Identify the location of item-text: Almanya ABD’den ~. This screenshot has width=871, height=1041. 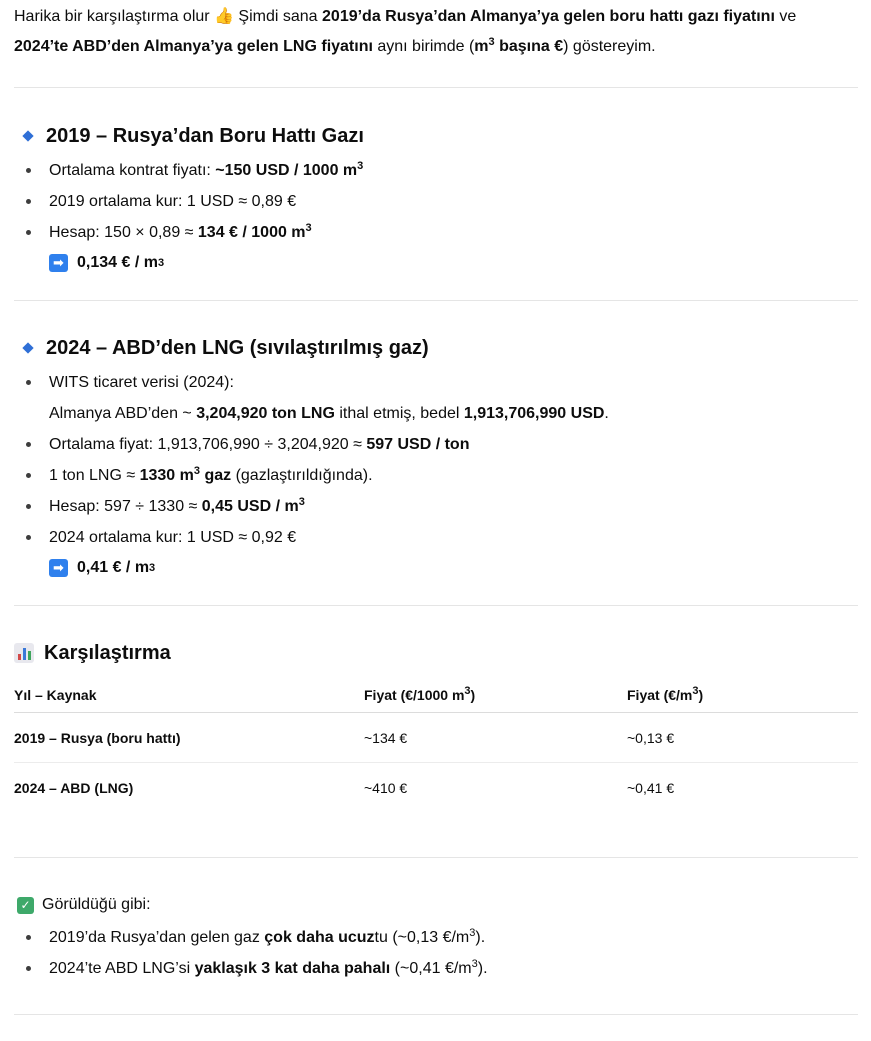
(123, 413).